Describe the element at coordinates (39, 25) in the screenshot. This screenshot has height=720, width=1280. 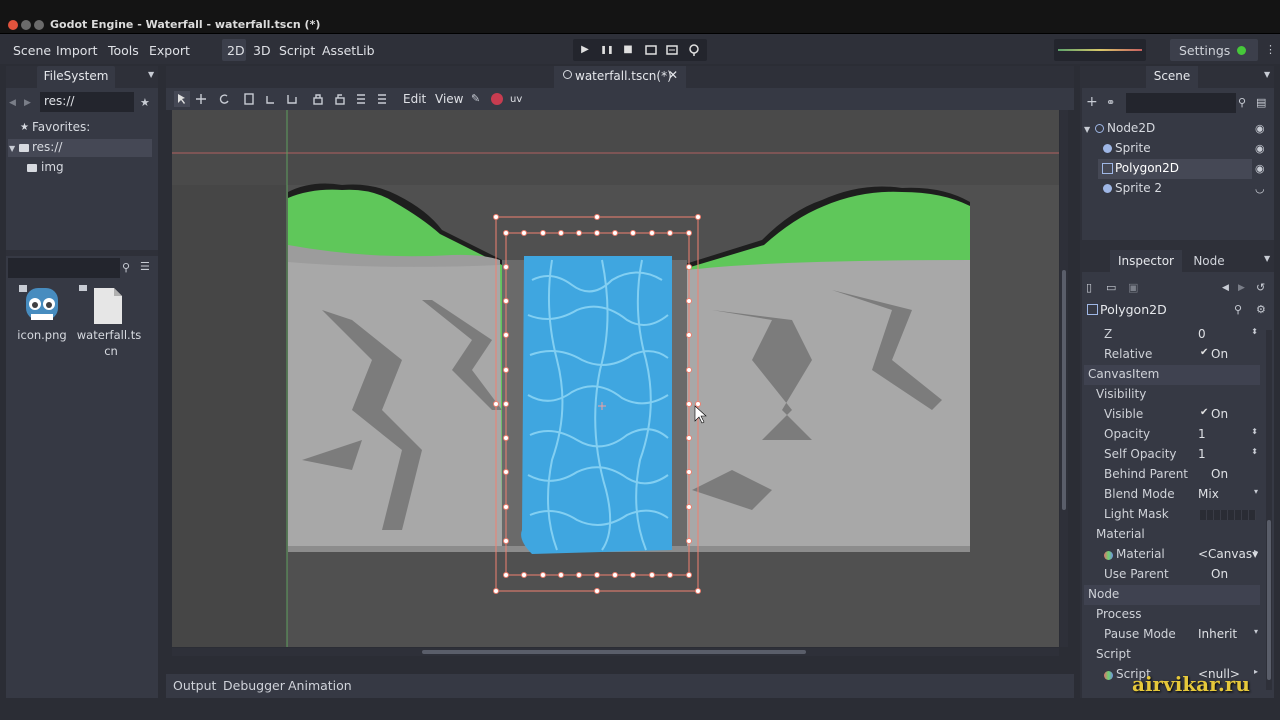
I see `maximize-window-icon` at that location.